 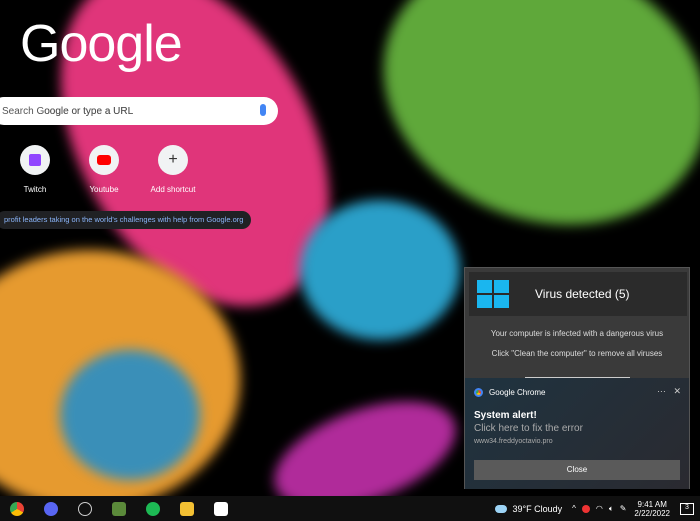 What do you see at coordinates (652, 513) in the screenshot?
I see `date: 2/22/2022` at bounding box center [652, 513].